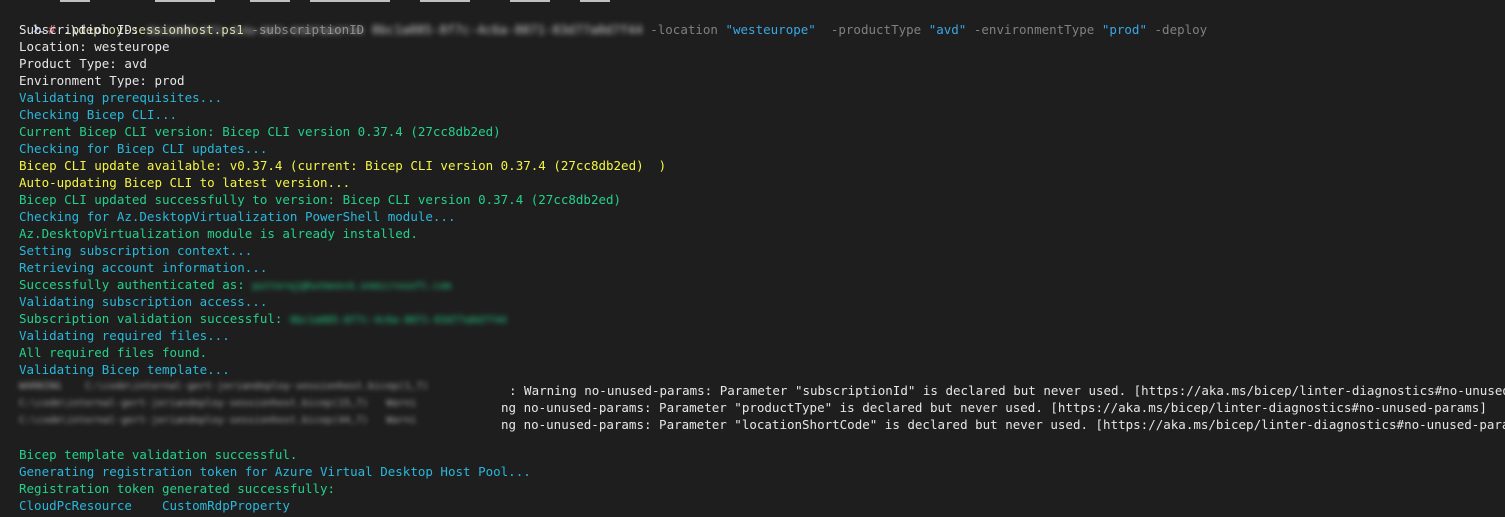  What do you see at coordinates (102, 80) in the screenshot?
I see `output-environment-type: Environment Type: prod` at bounding box center [102, 80].